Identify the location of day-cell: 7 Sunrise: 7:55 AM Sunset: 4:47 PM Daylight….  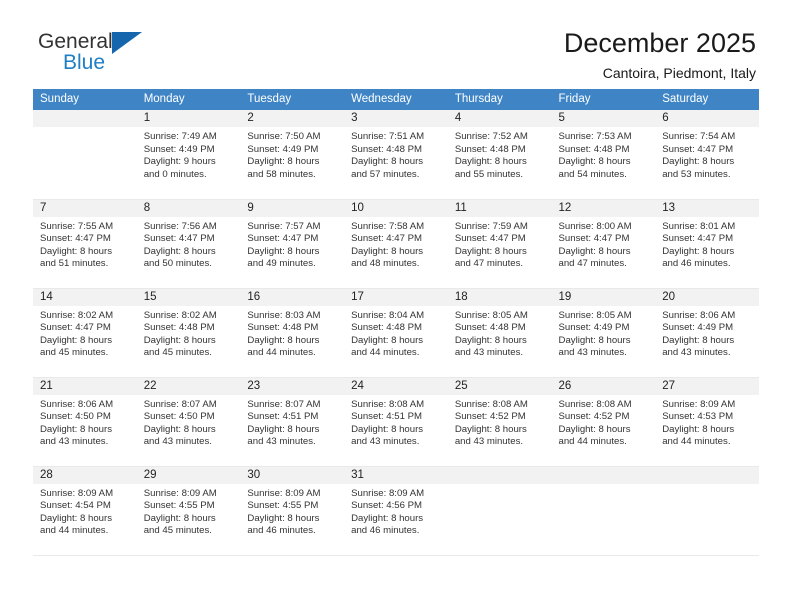
(85, 244).